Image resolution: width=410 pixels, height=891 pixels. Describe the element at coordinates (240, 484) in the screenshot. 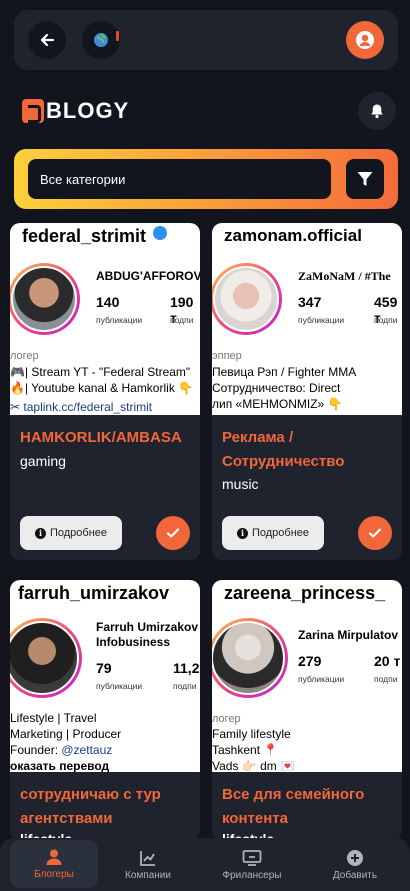

I see `card-category: music` at that location.